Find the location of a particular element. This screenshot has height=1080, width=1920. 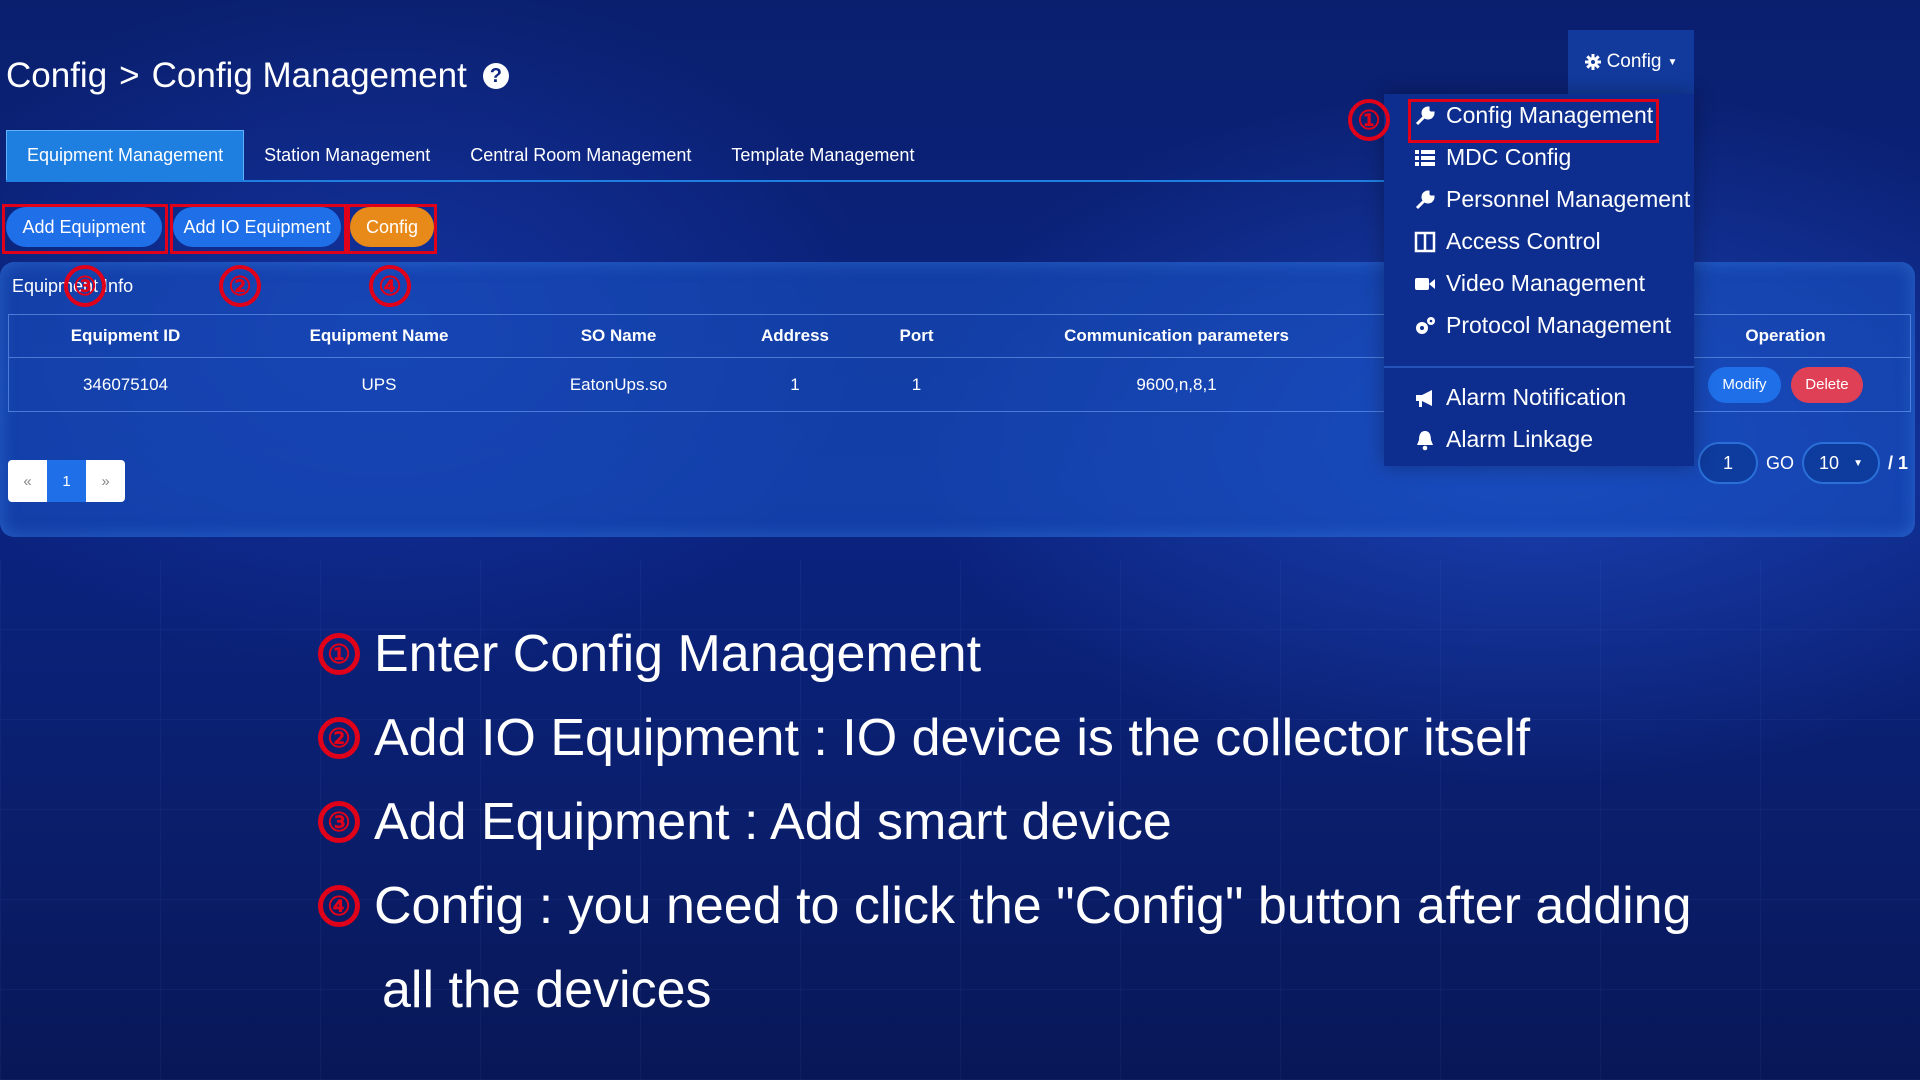

current-page-button: 1 is located at coordinates (66, 481).